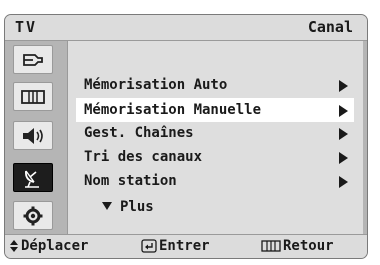  I want to click on category-sidebar, so click(33, 138).